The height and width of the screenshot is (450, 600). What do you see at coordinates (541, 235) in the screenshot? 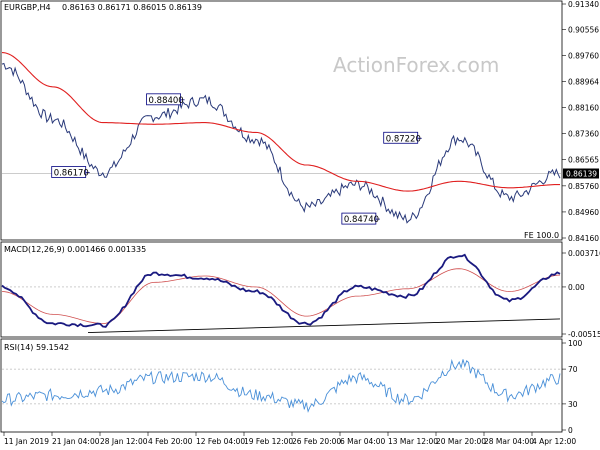
I see `fe-label: FE 100.0` at bounding box center [541, 235].